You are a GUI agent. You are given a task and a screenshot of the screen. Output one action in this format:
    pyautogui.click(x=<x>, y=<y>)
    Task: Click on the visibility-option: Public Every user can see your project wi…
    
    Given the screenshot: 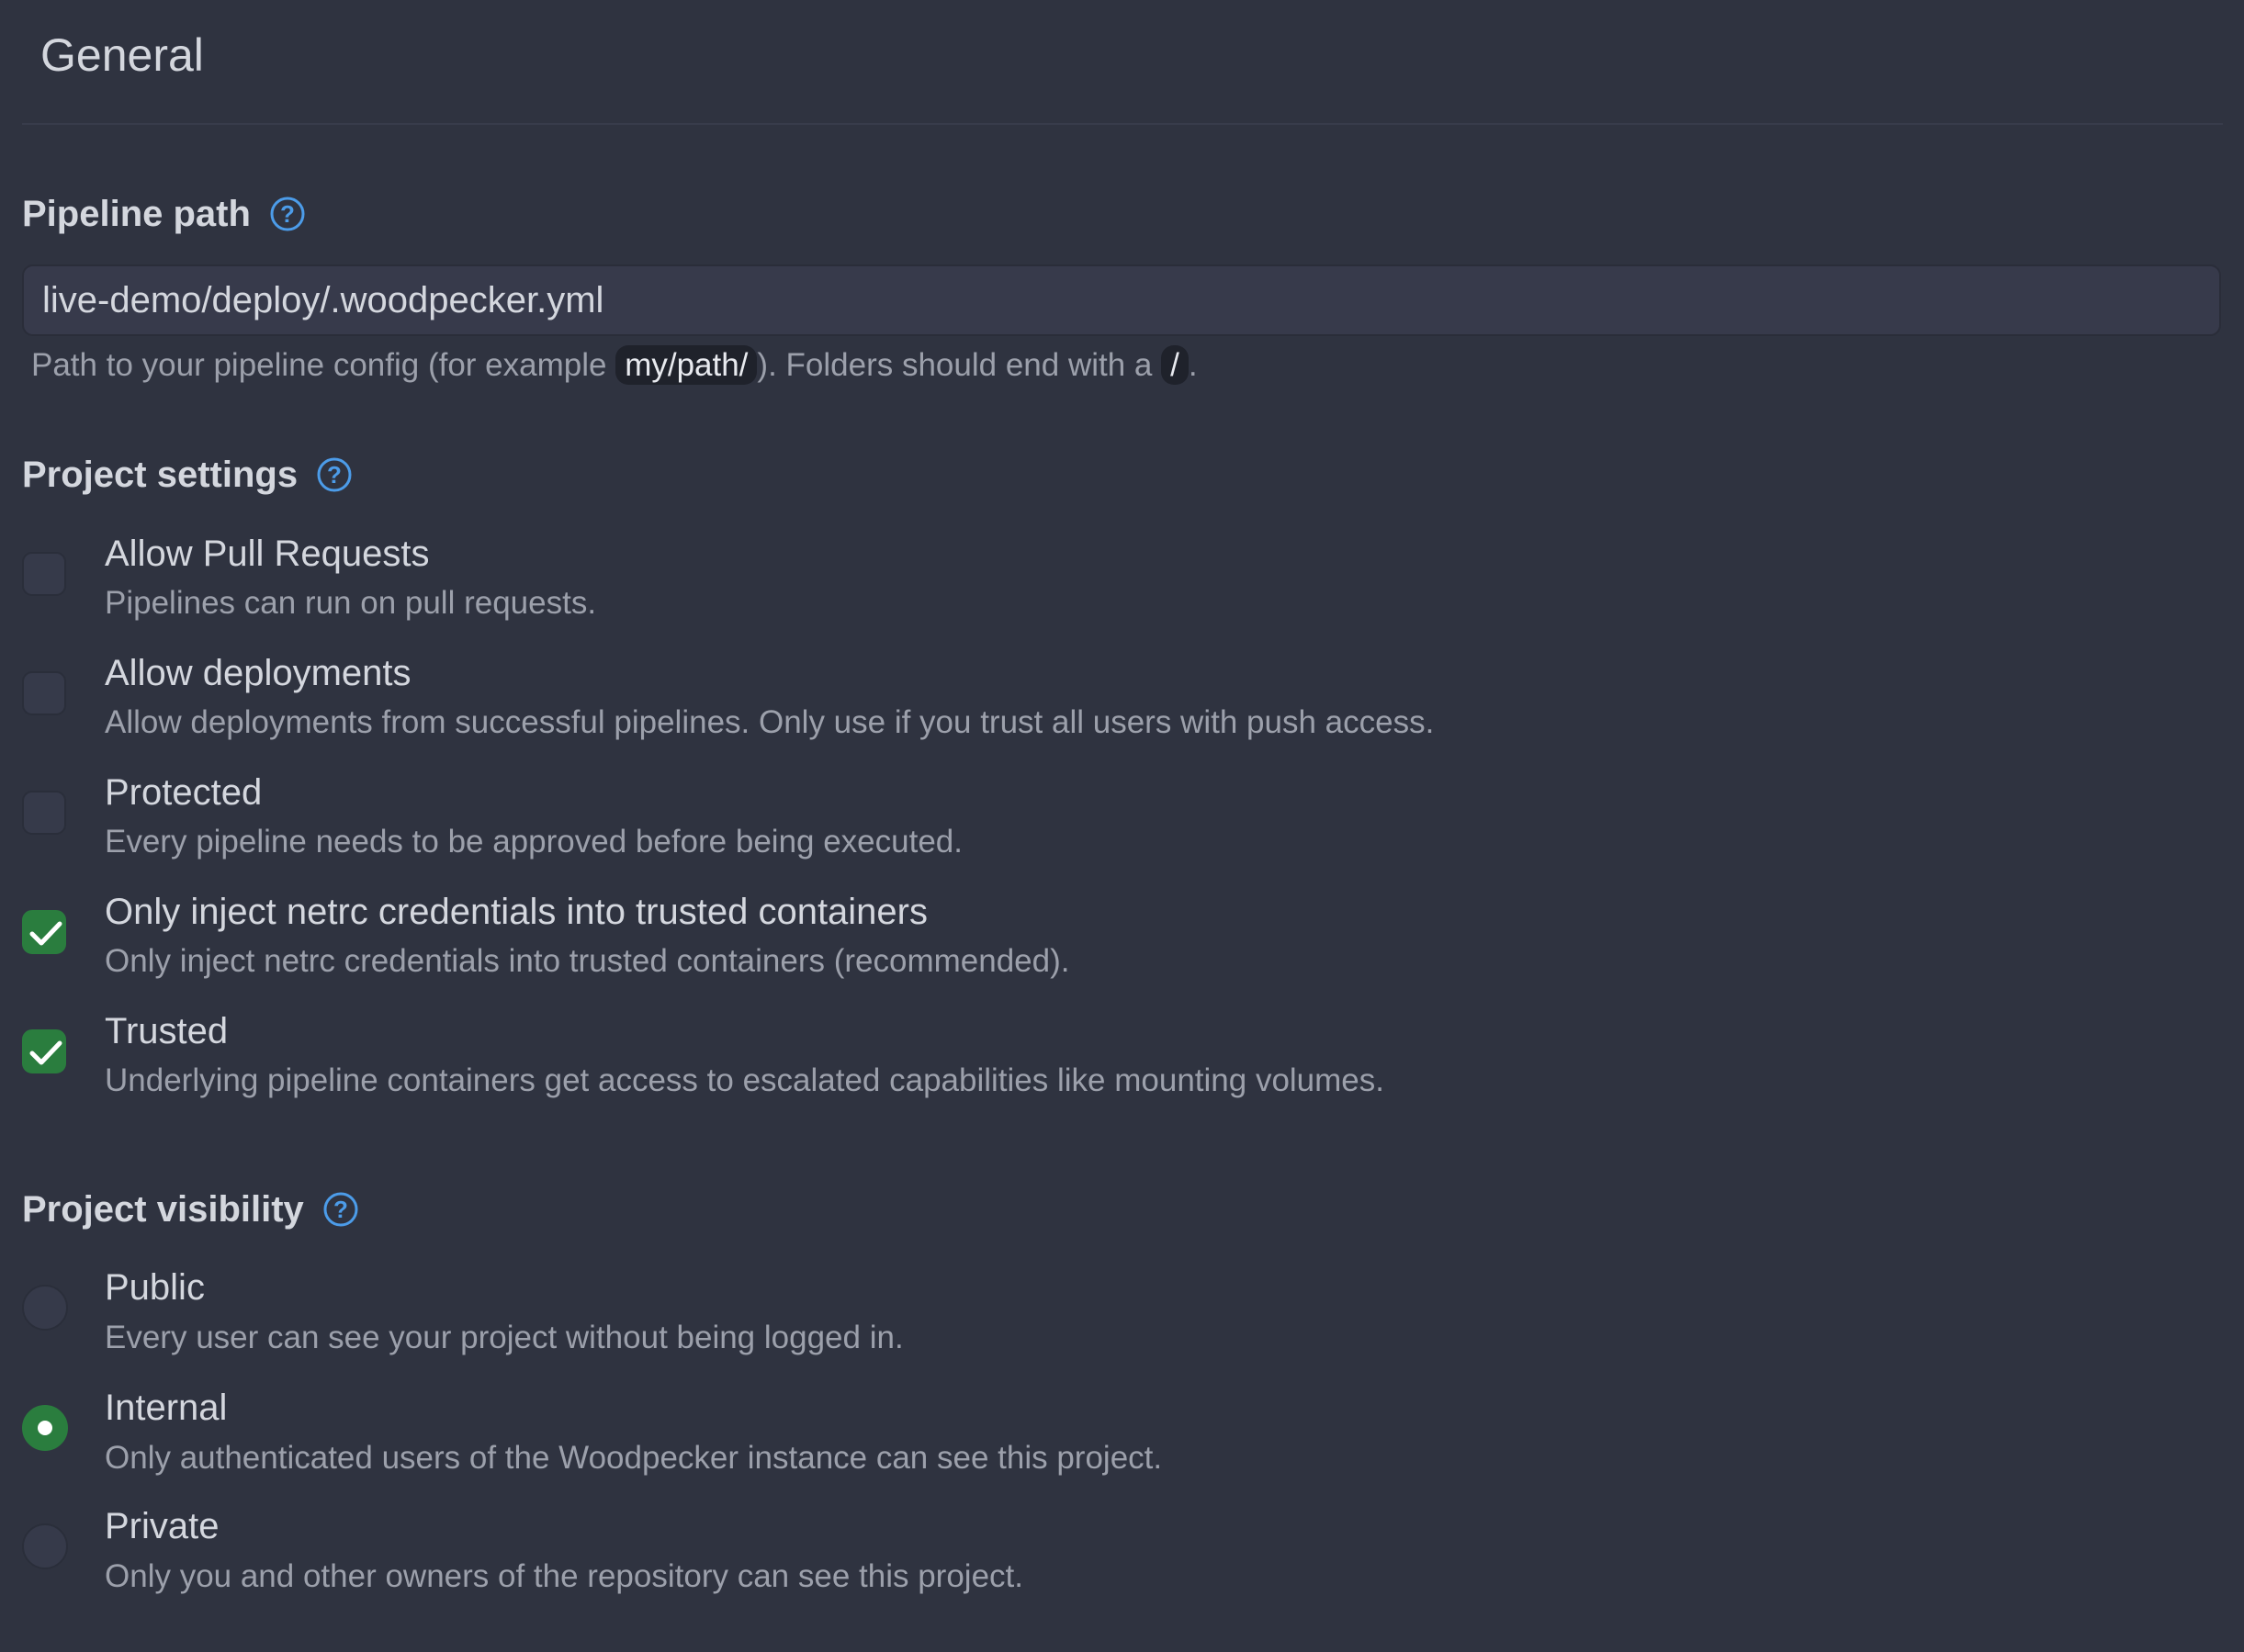 What is the action you would take?
    pyautogui.click(x=1122, y=1319)
    